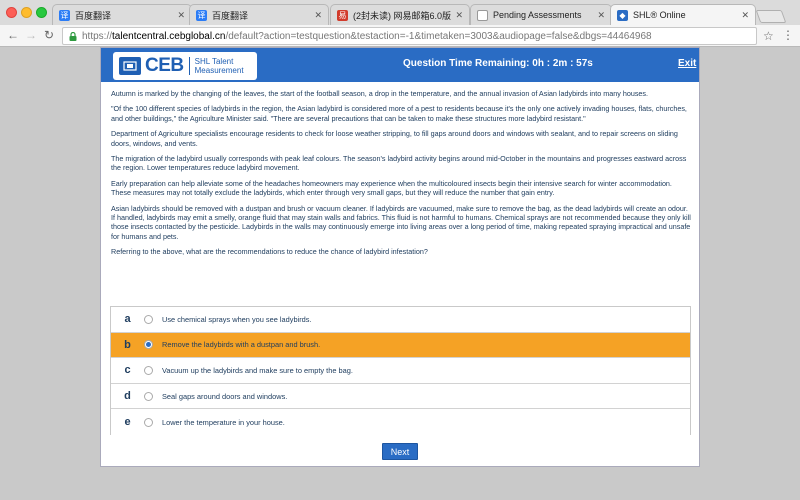 This screenshot has width=800, height=500. I want to click on tab-label: (2封未读) 网易邮箱6.0版, so click(402, 15).